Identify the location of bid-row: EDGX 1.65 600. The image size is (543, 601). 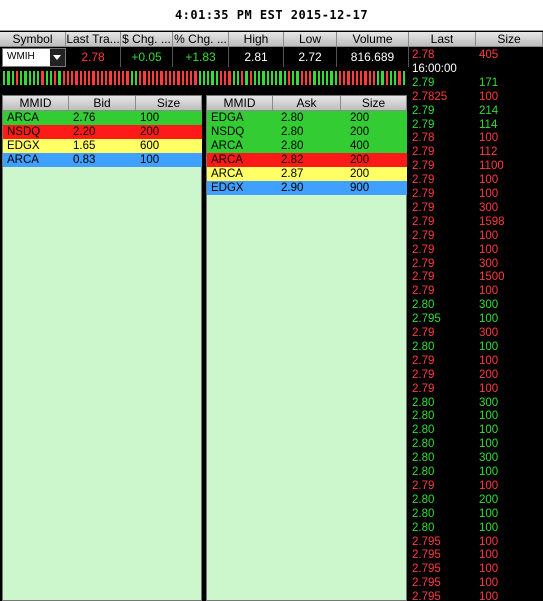
(102, 146).